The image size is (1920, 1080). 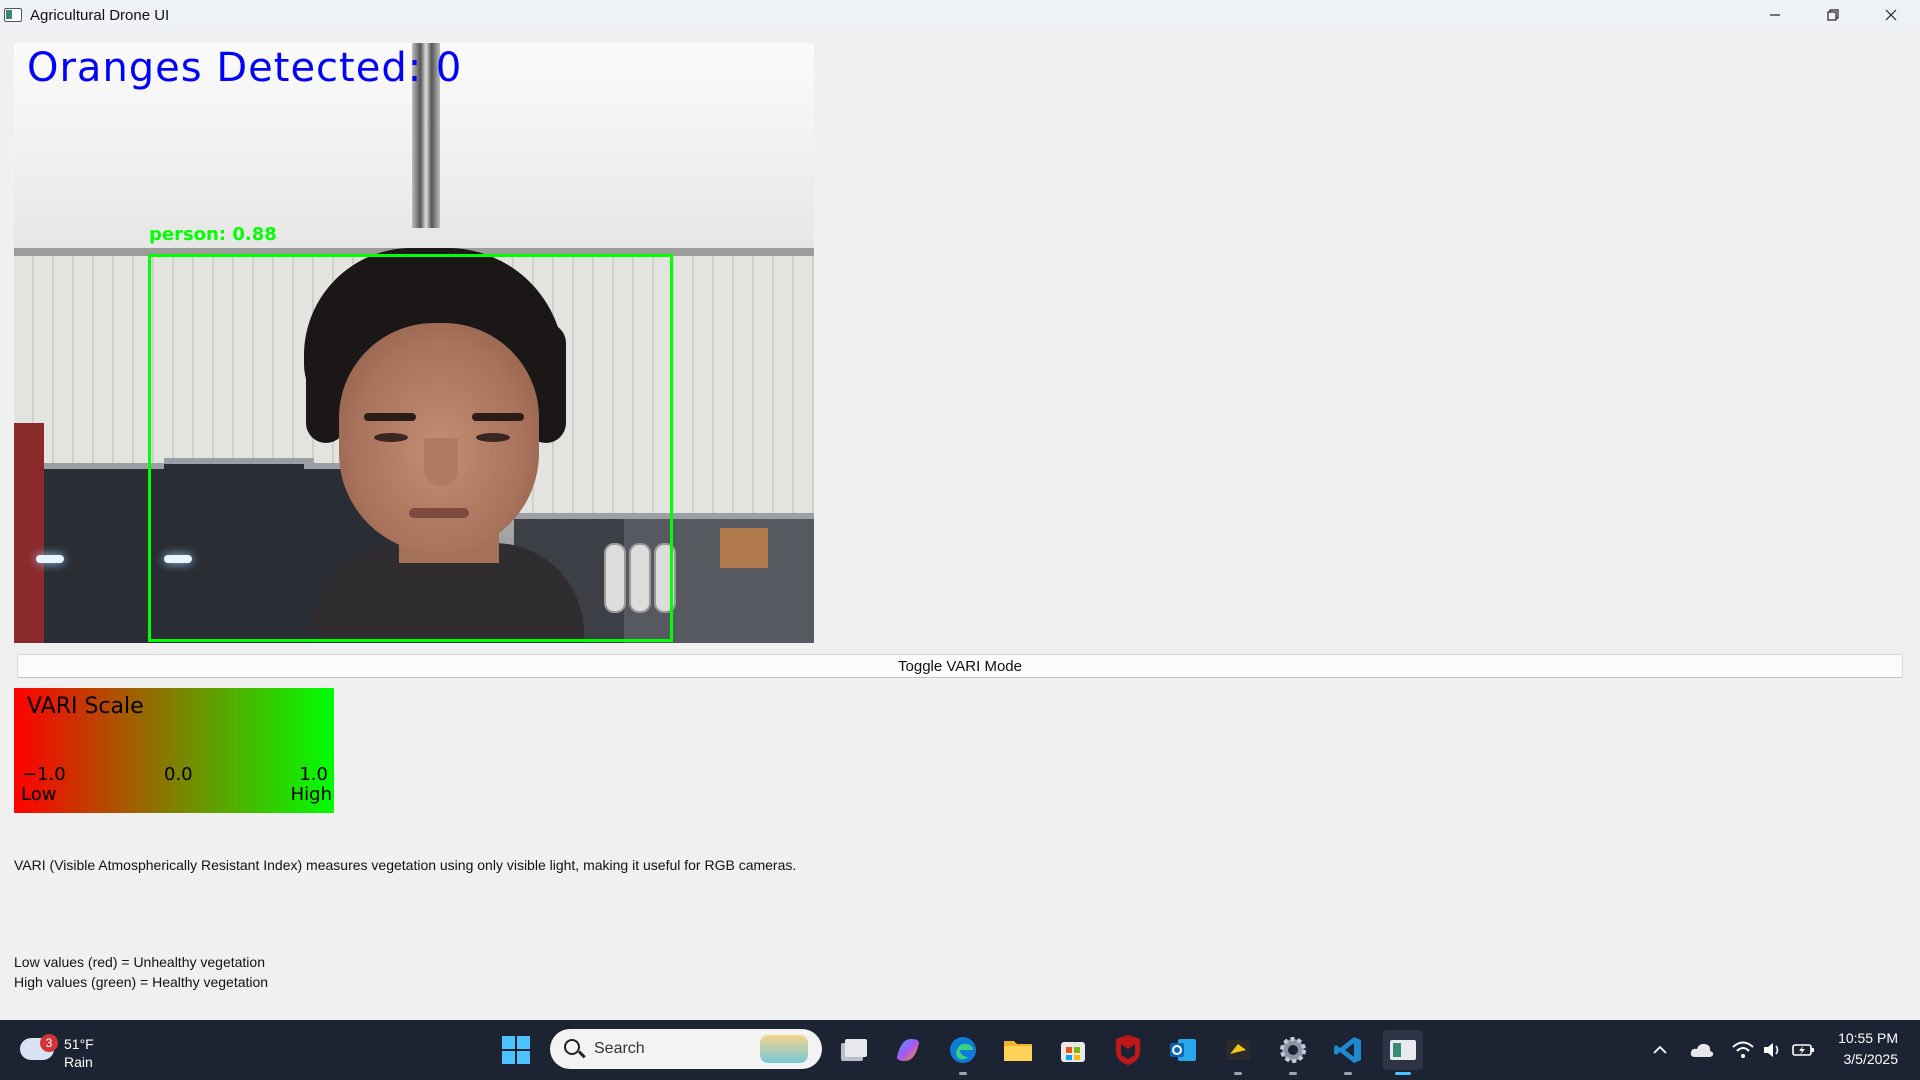 I want to click on clock-time: 10:55 PM, so click(x=1868, y=1038).